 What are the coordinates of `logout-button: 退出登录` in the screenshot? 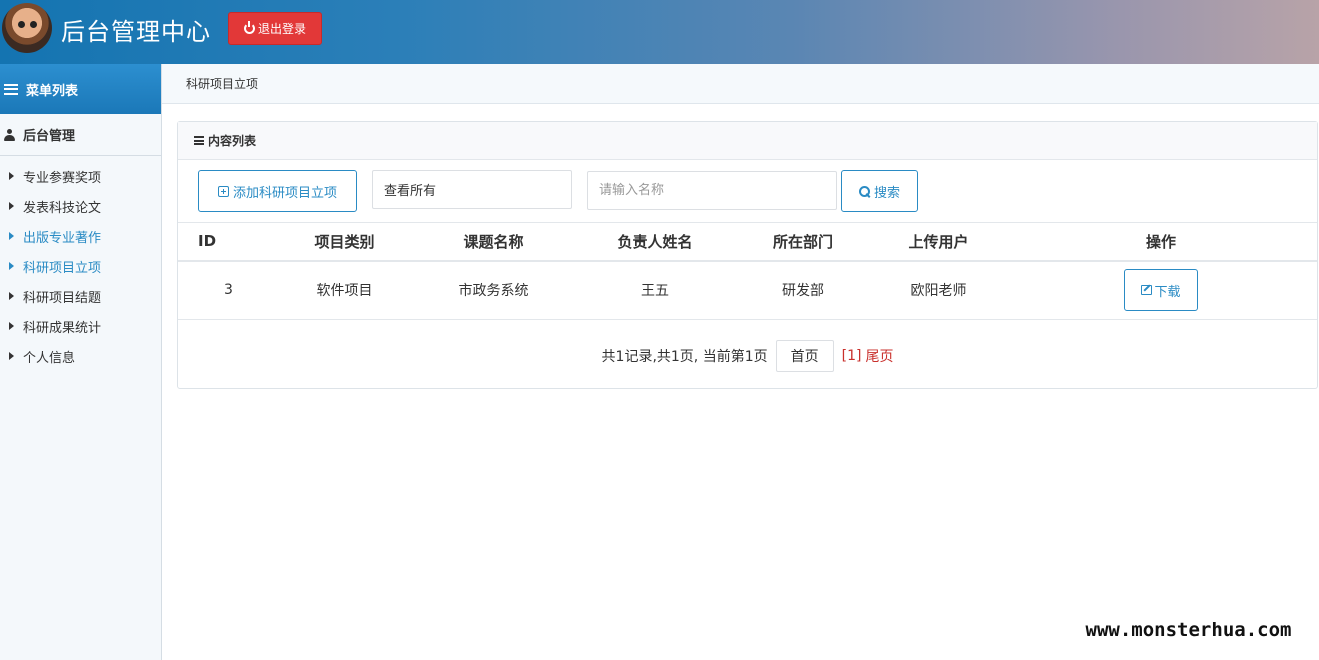 It's located at (275, 28).